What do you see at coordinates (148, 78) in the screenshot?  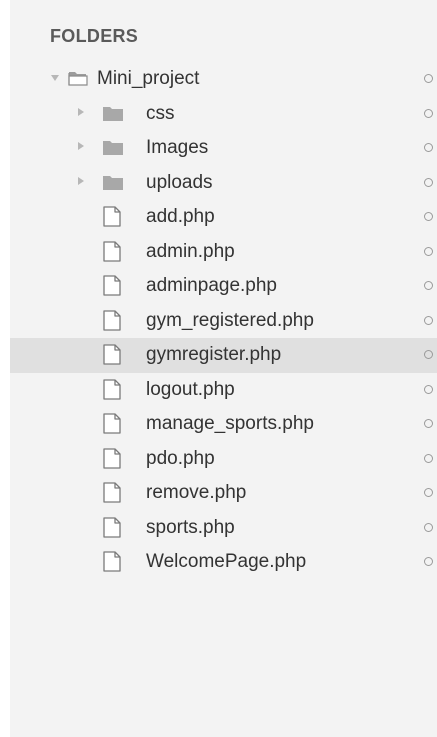 I see `tree-label-root: Mini_project` at bounding box center [148, 78].